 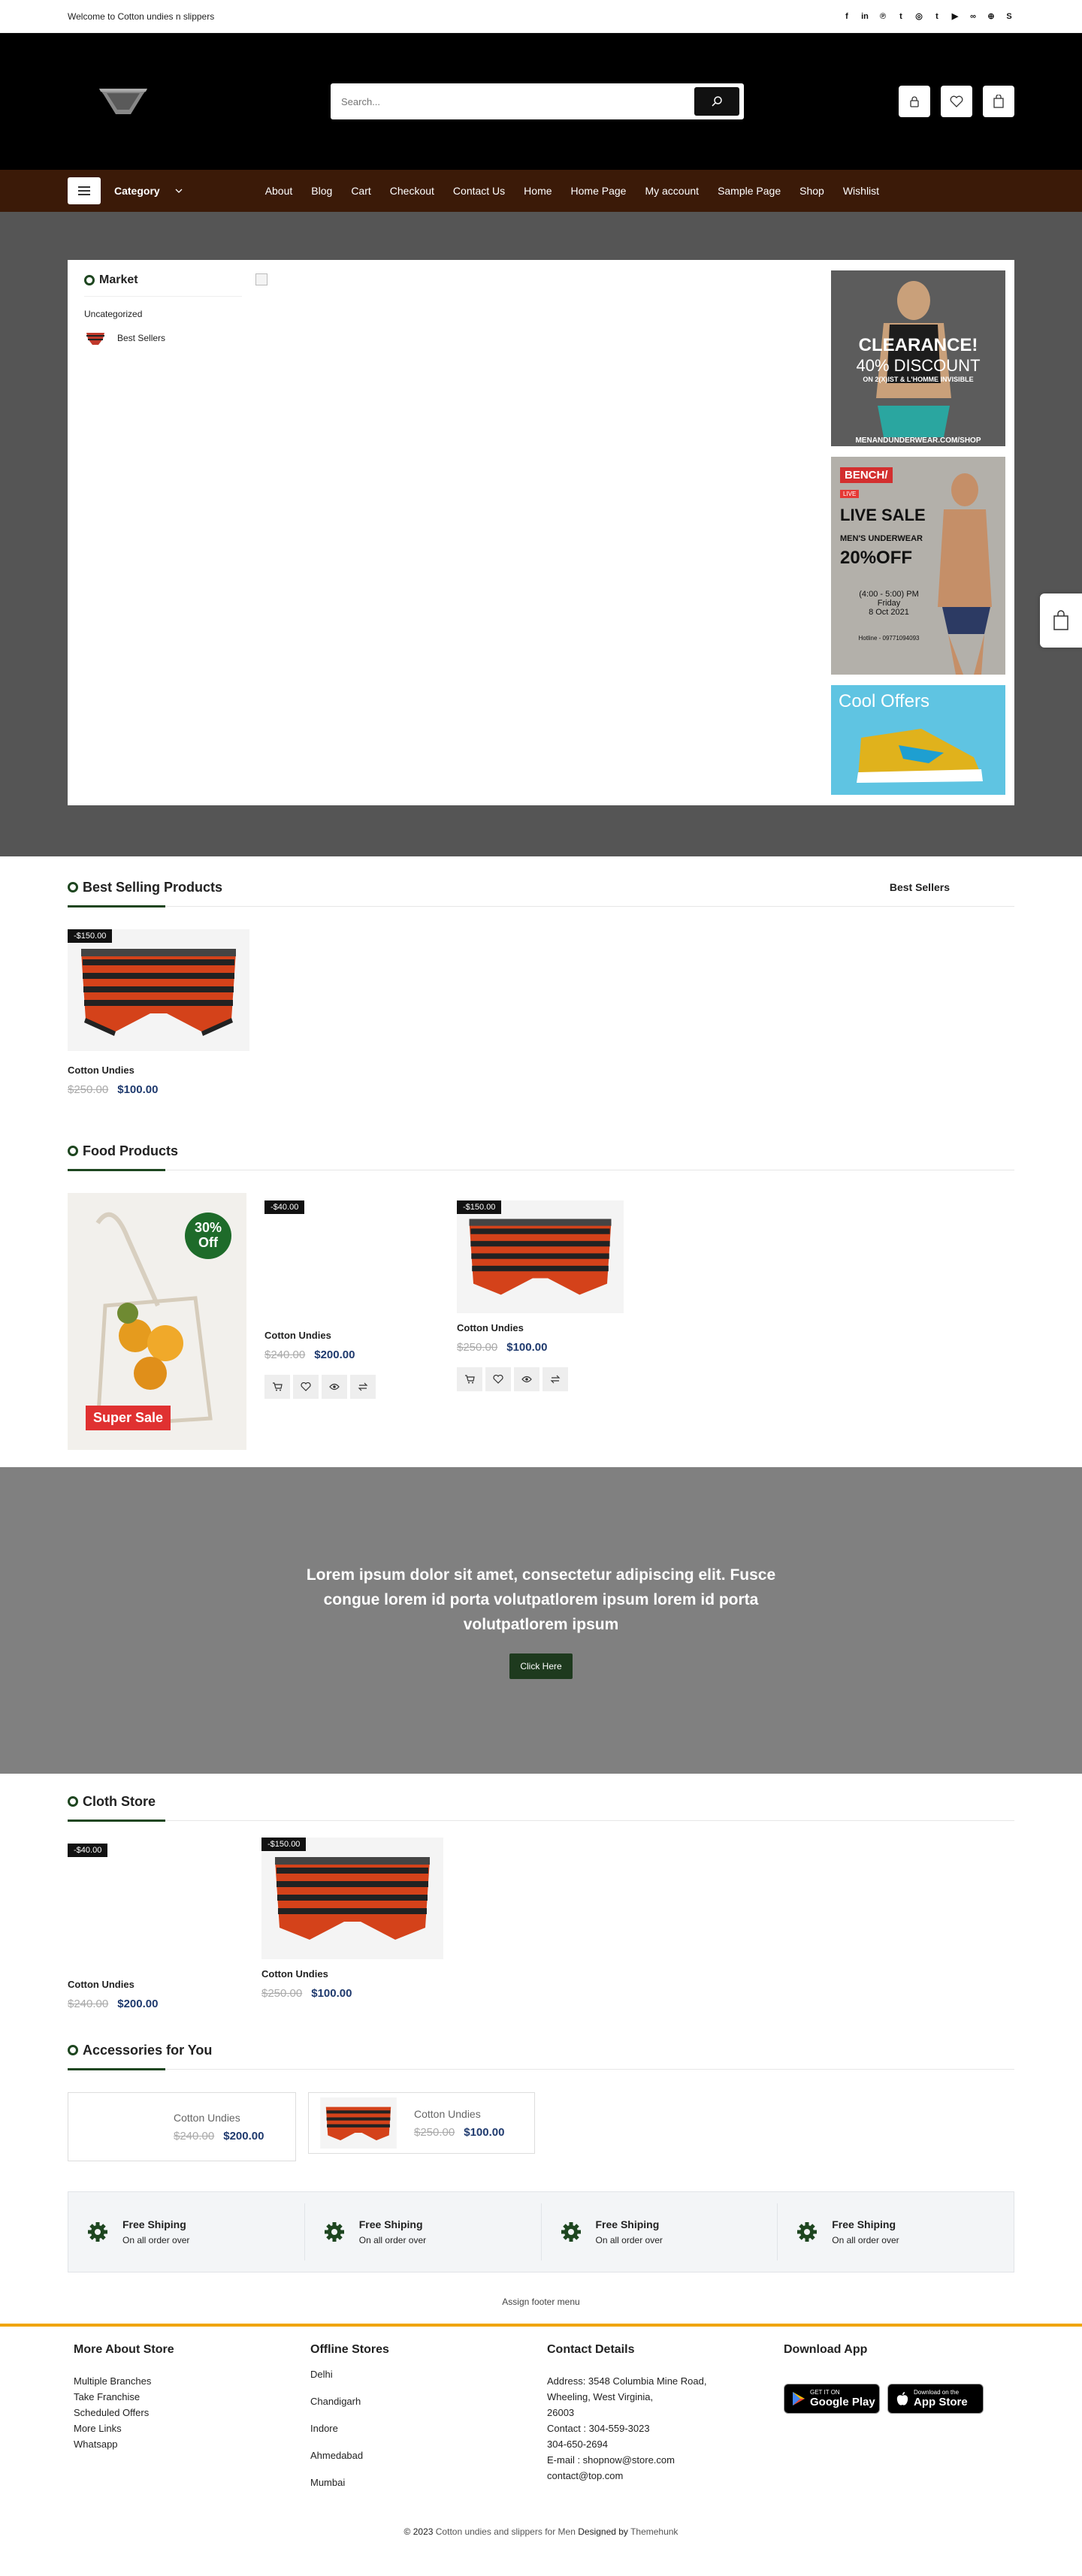 What do you see at coordinates (847, 16) in the screenshot?
I see `facebook-icon: f` at bounding box center [847, 16].